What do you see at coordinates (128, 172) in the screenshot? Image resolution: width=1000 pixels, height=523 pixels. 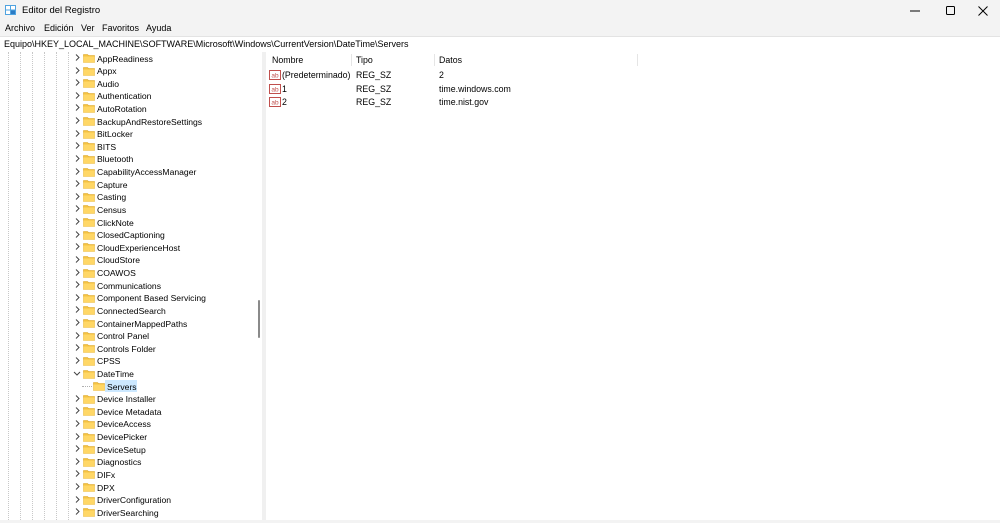 I see `tree-item: CapabilityAccessManager` at bounding box center [128, 172].